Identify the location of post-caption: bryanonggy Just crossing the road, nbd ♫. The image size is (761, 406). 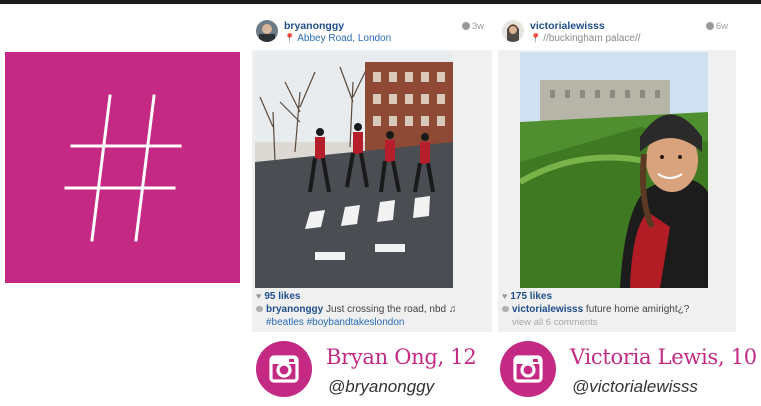
(356, 309).